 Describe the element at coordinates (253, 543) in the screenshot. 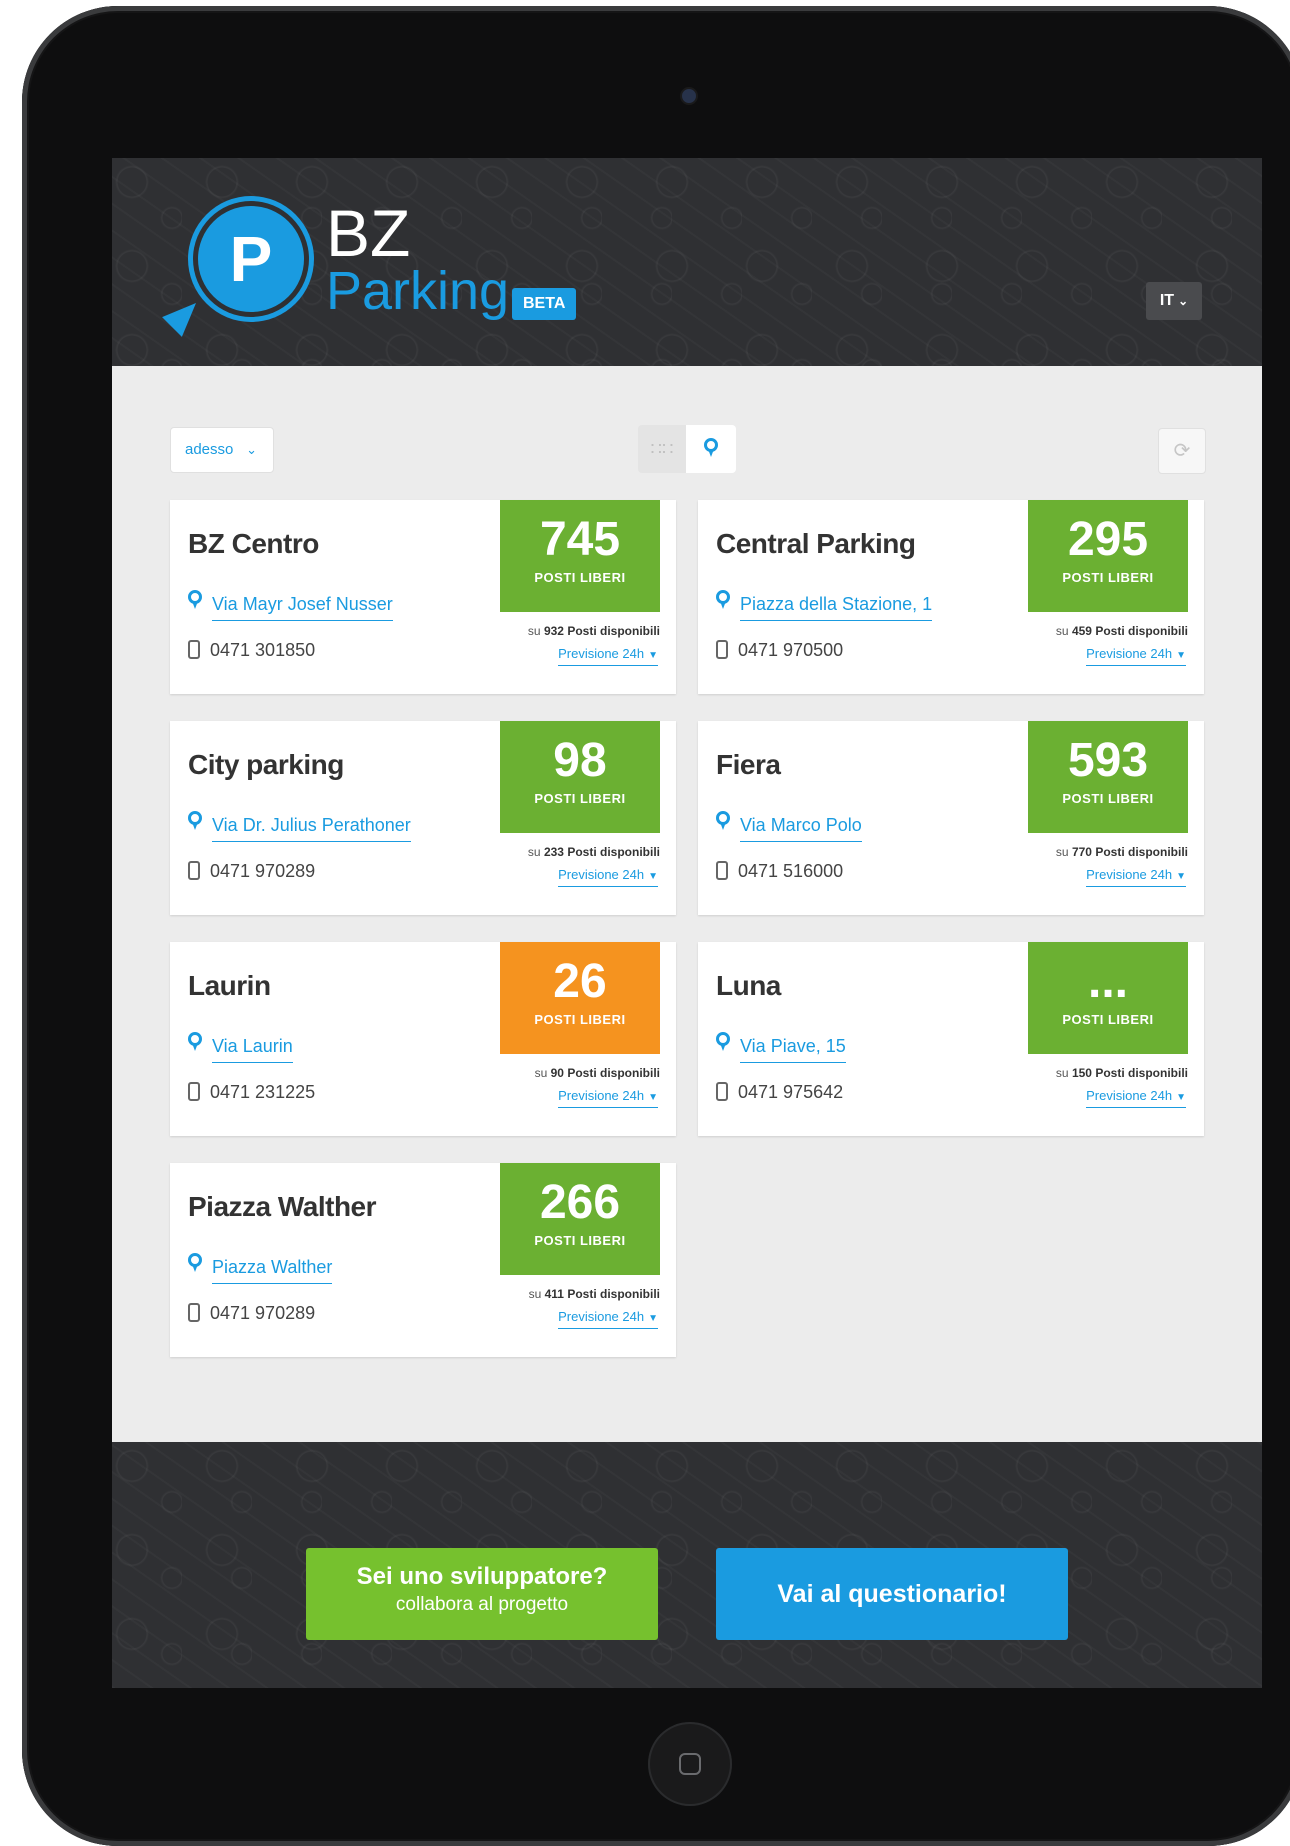

I see `parking-name: BZ Centro` at that location.